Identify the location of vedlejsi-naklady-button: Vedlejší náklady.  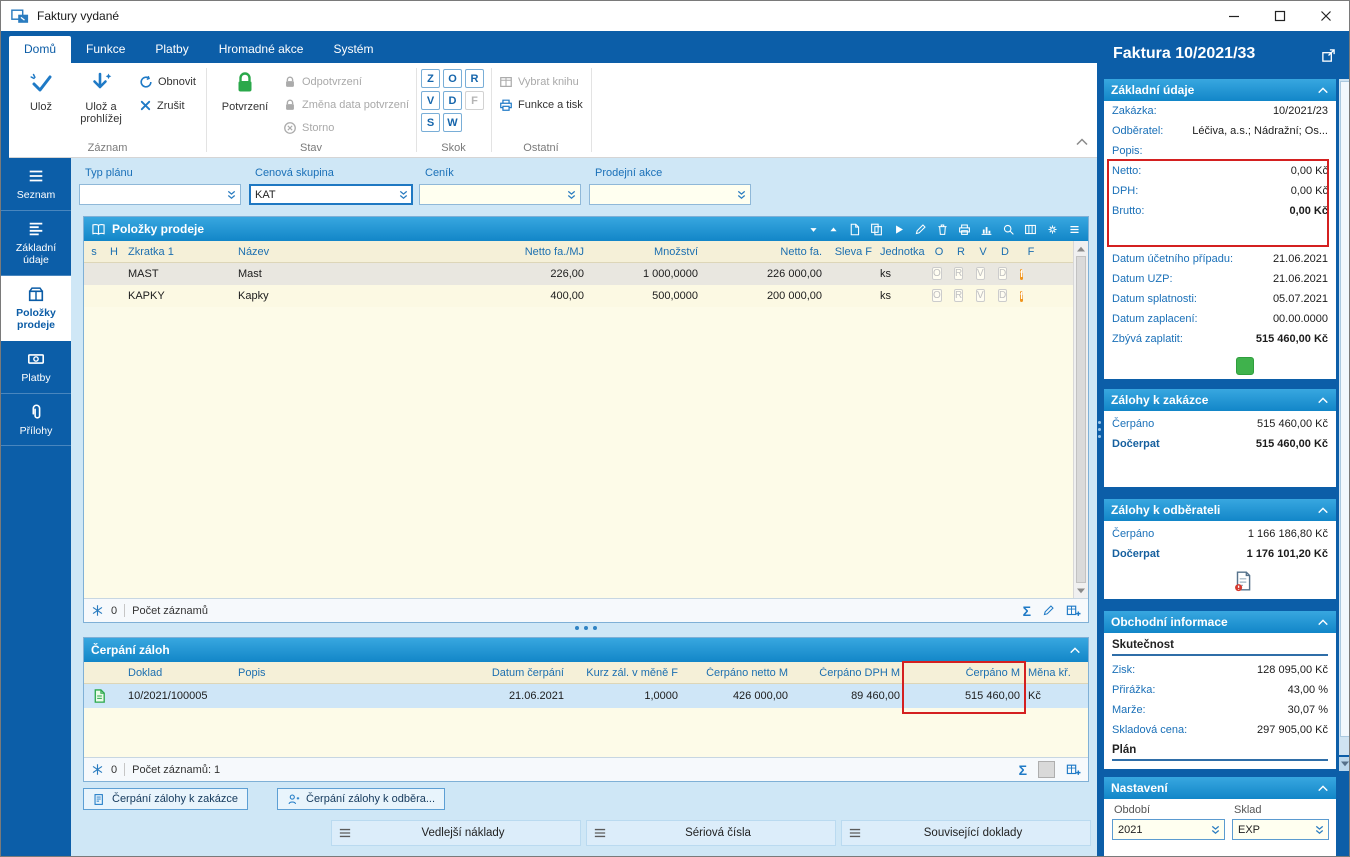
(456, 833).